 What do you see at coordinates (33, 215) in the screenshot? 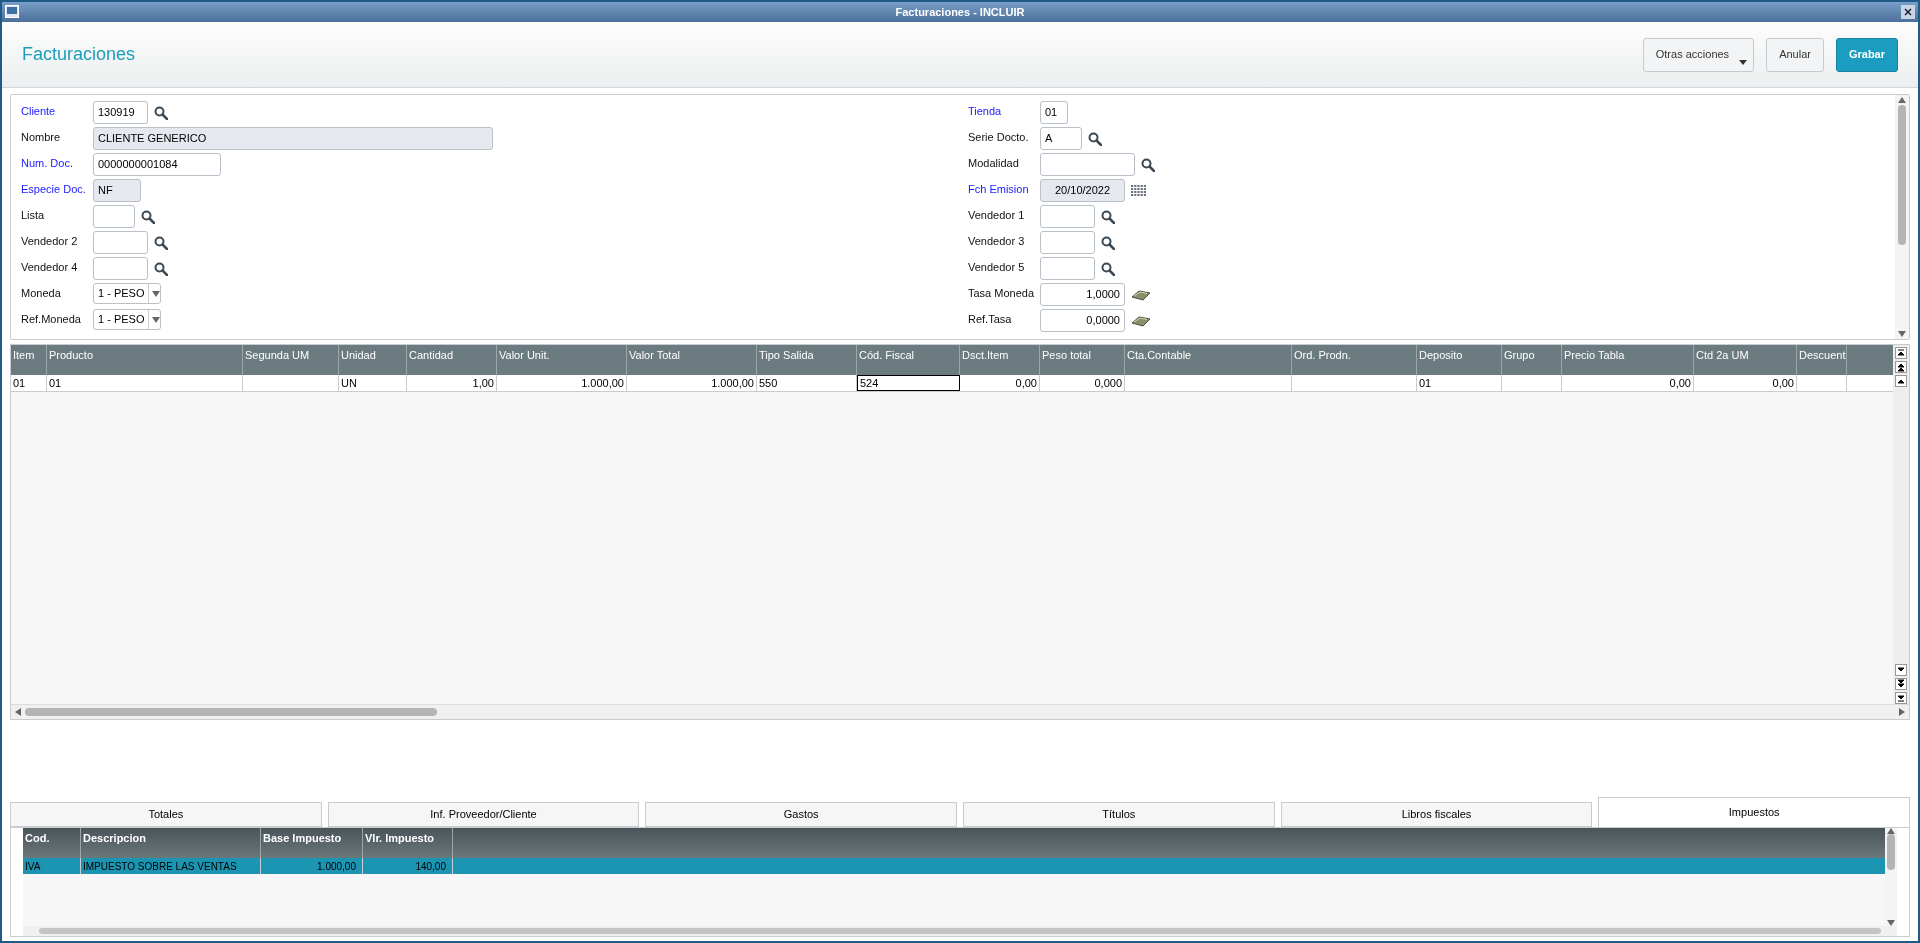
I see `field-label: Lista` at bounding box center [33, 215].